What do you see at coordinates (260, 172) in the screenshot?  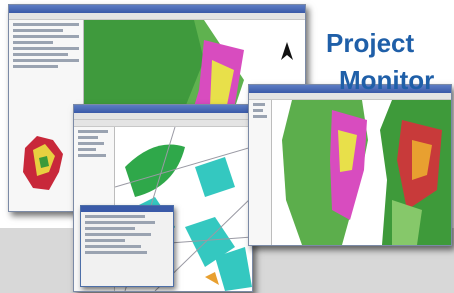 I see `layers-panel` at bounding box center [260, 172].